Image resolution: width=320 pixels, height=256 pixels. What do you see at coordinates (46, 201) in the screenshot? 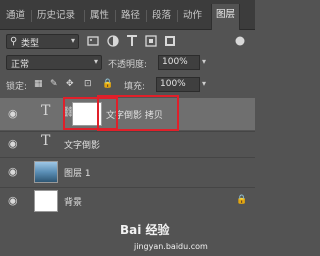
I see `layer-background-thumbnail` at bounding box center [46, 201].